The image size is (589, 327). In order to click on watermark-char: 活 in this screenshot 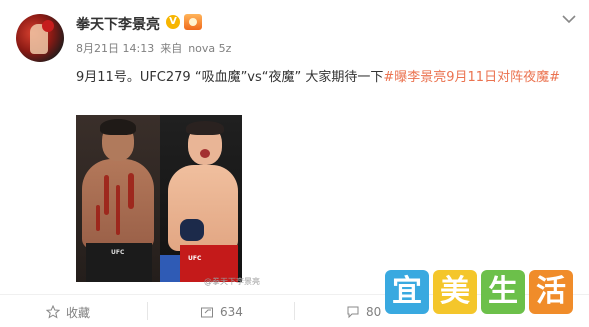, I will do `click(551, 292)`.